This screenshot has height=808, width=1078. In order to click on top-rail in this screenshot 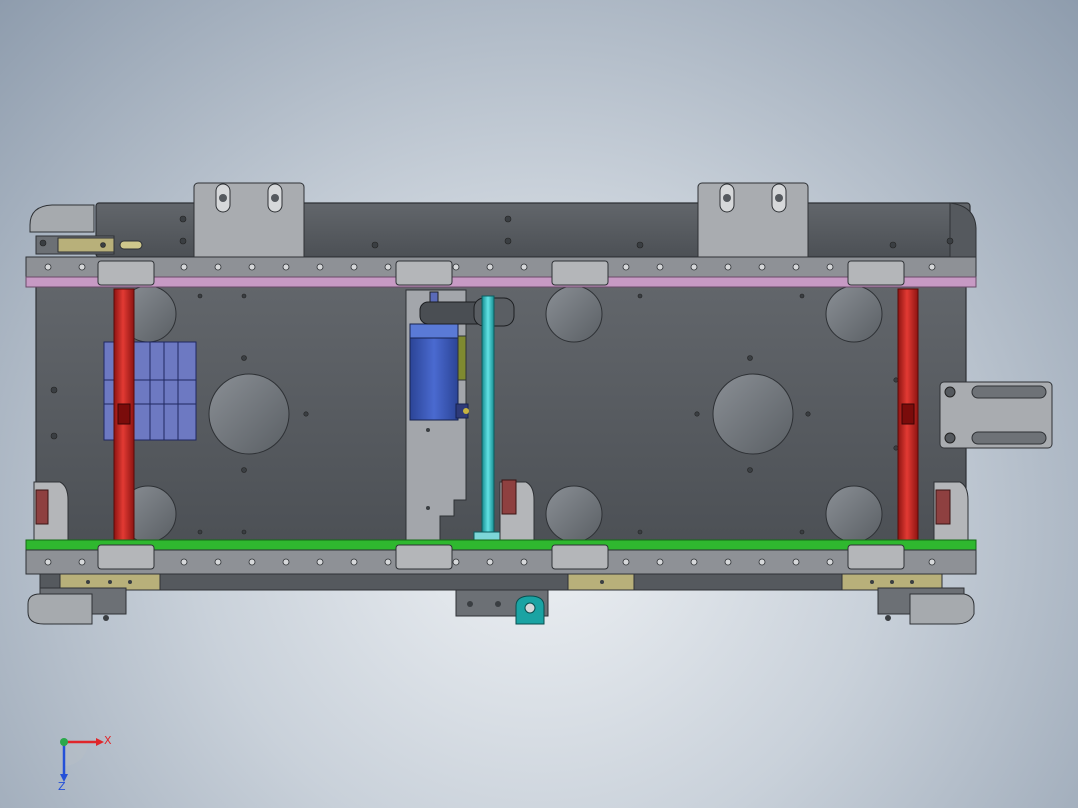, I will do `click(501, 272)`.